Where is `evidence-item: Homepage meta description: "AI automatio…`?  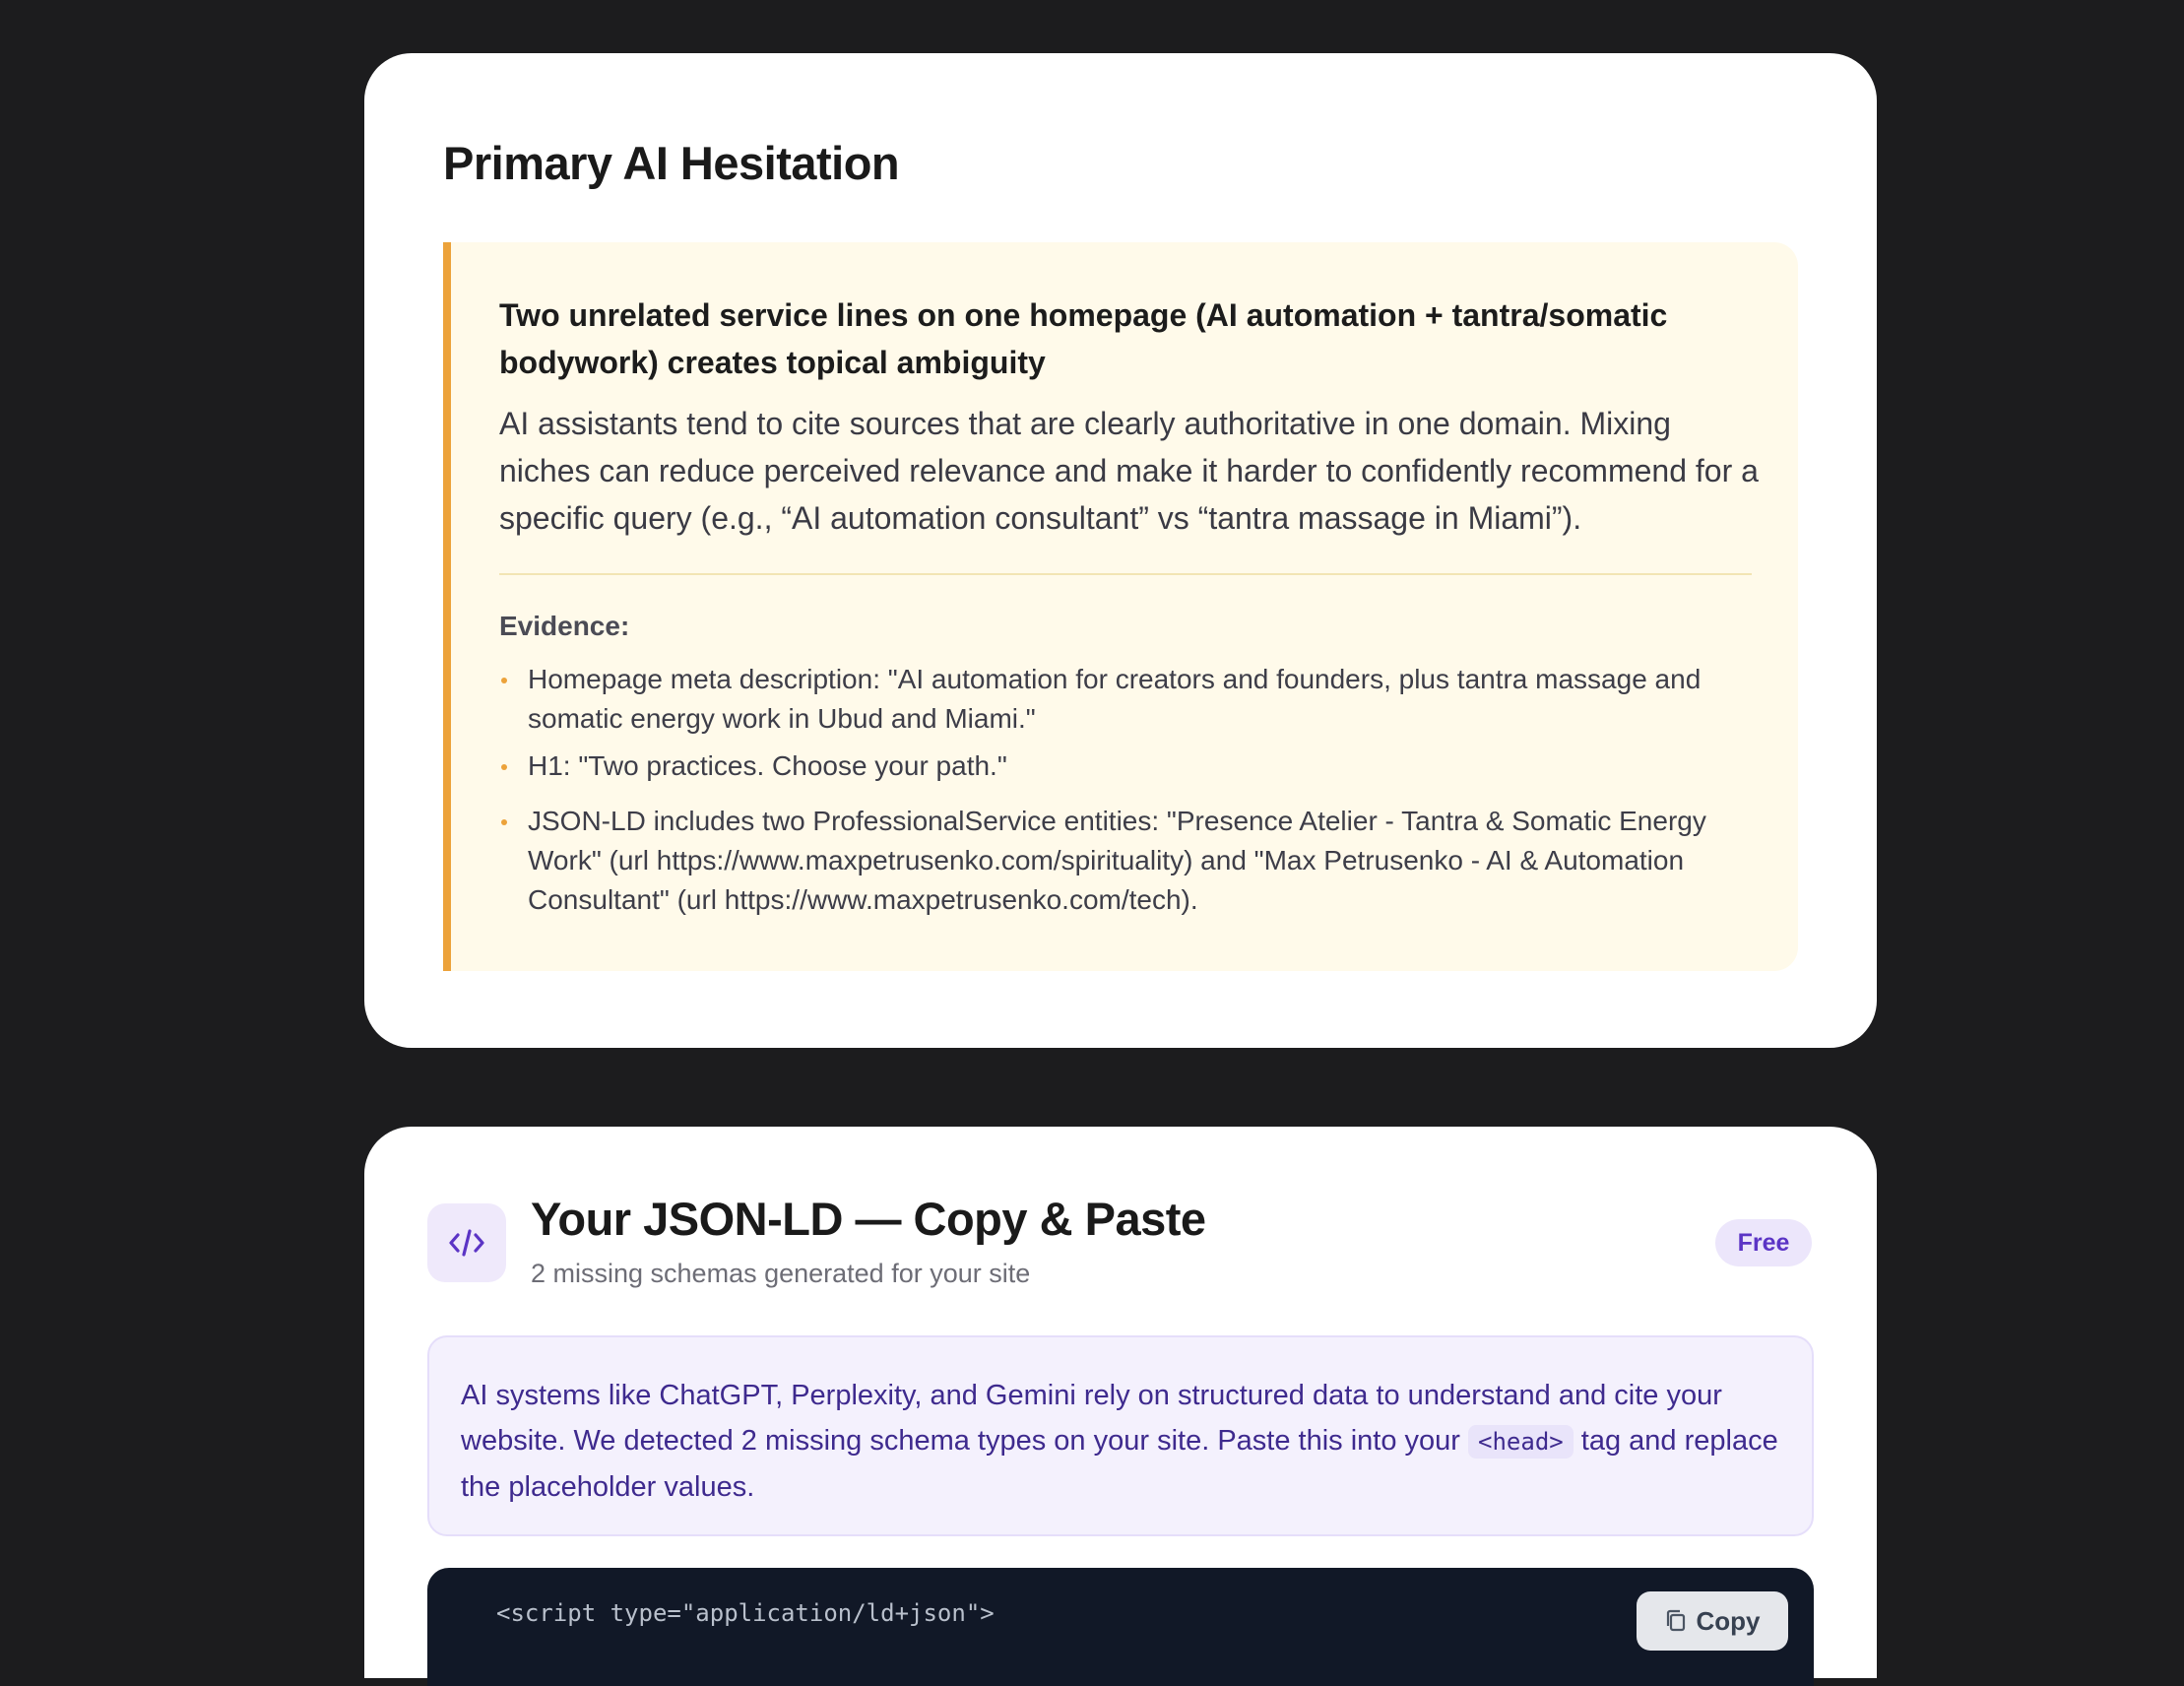
evidence-item: Homepage meta description: "AI automatio… is located at coordinates (1134, 699).